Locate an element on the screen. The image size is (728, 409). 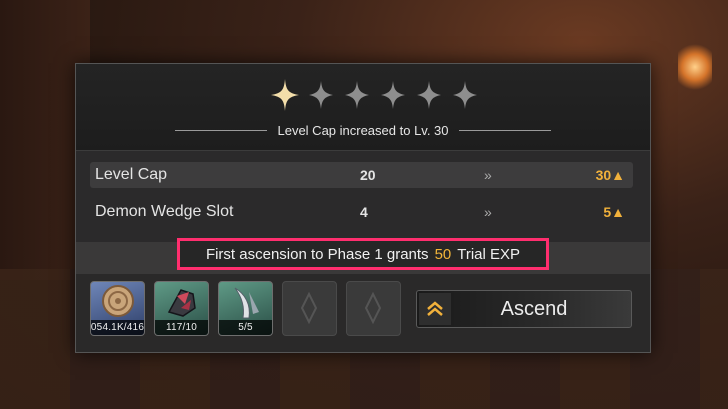
stat-name: Demon Wedge Slot is located at coordinates (164, 211).